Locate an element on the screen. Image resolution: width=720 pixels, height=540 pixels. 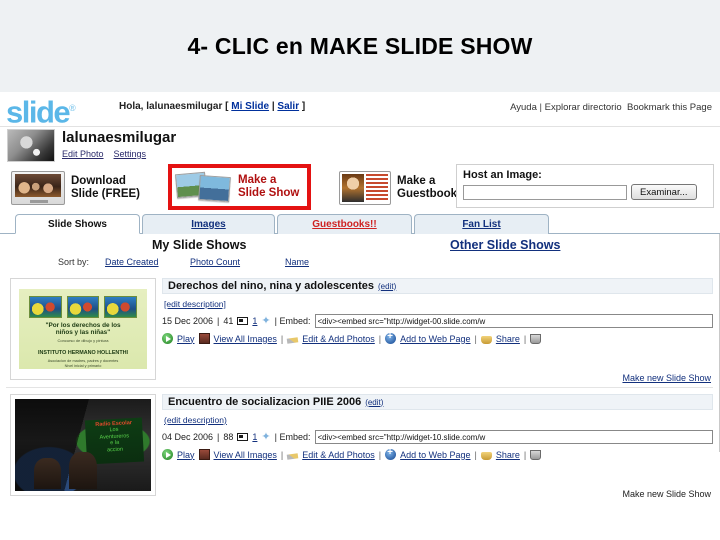
tab-slide-shows: Slide Shows is located at coordinates (77, 224).